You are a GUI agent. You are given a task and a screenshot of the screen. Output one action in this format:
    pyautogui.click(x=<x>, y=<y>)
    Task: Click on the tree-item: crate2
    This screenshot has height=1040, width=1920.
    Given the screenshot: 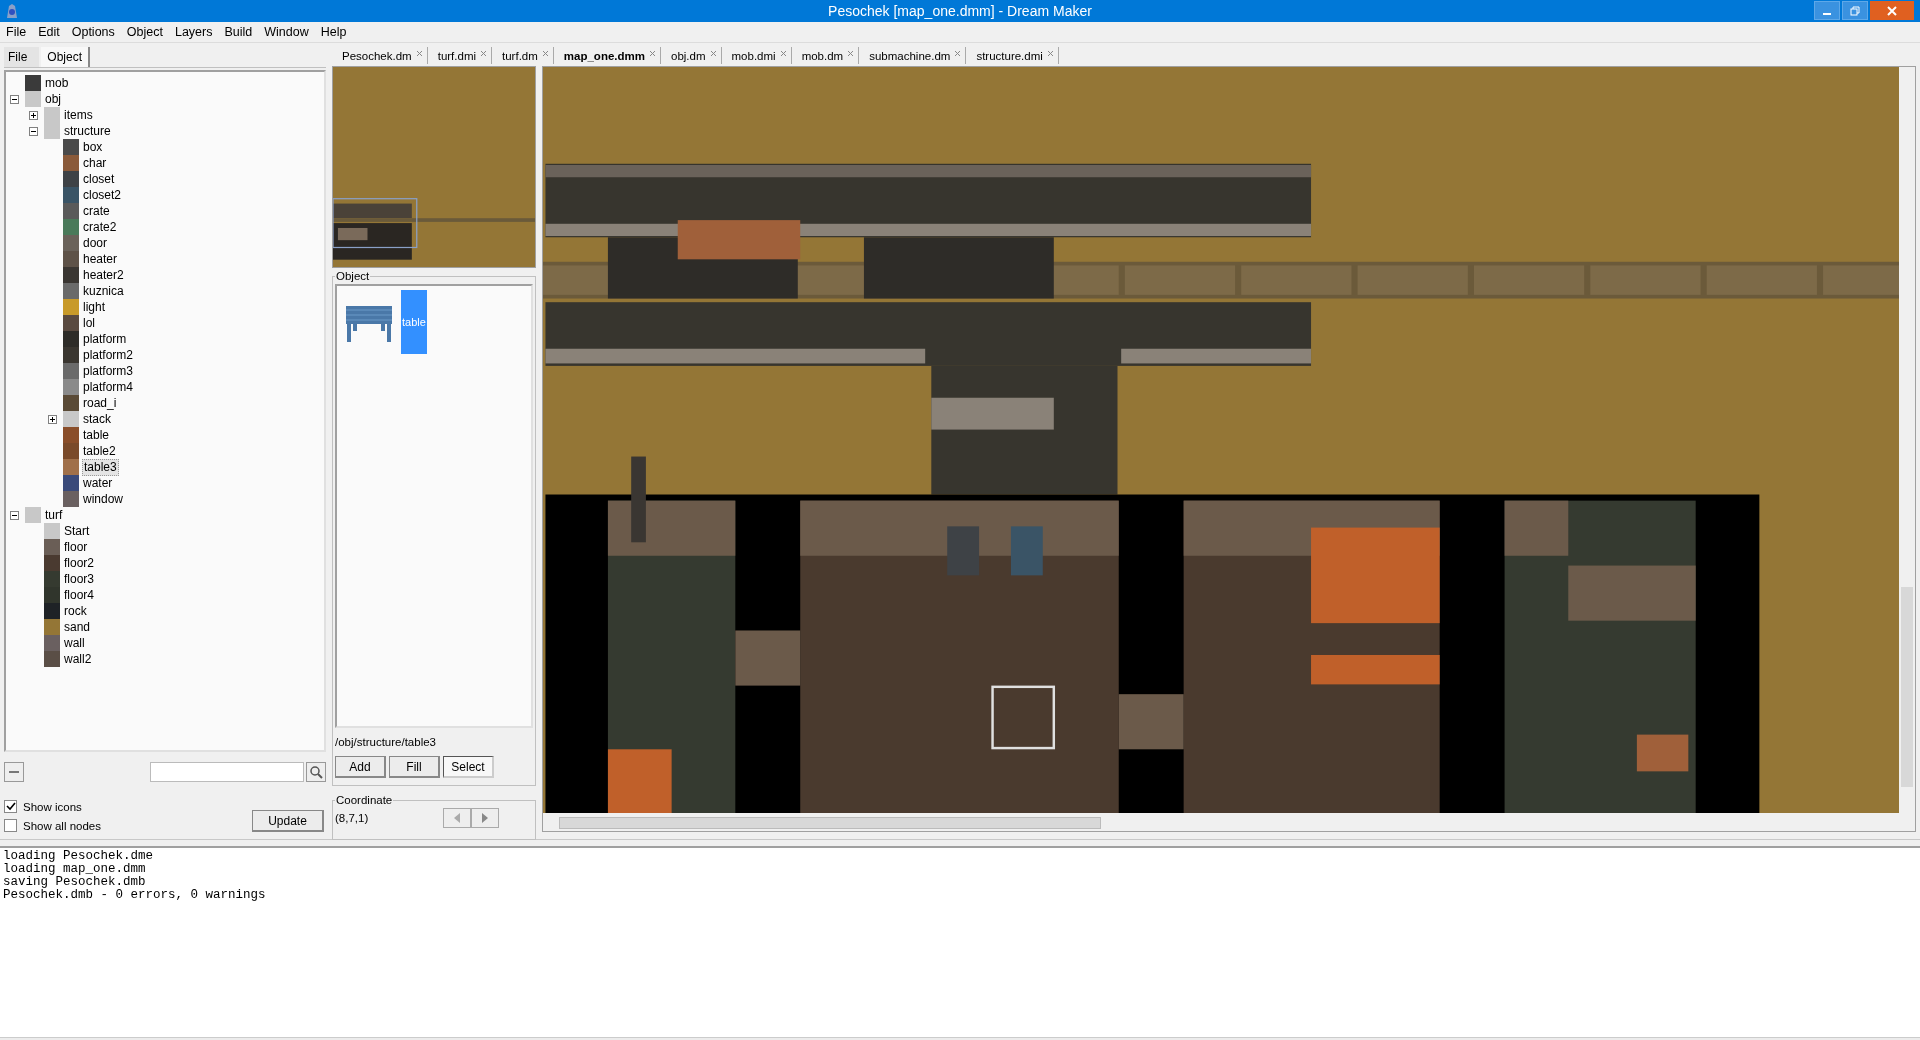 What is the action you would take?
    pyautogui.click(x=100, y=227)
    